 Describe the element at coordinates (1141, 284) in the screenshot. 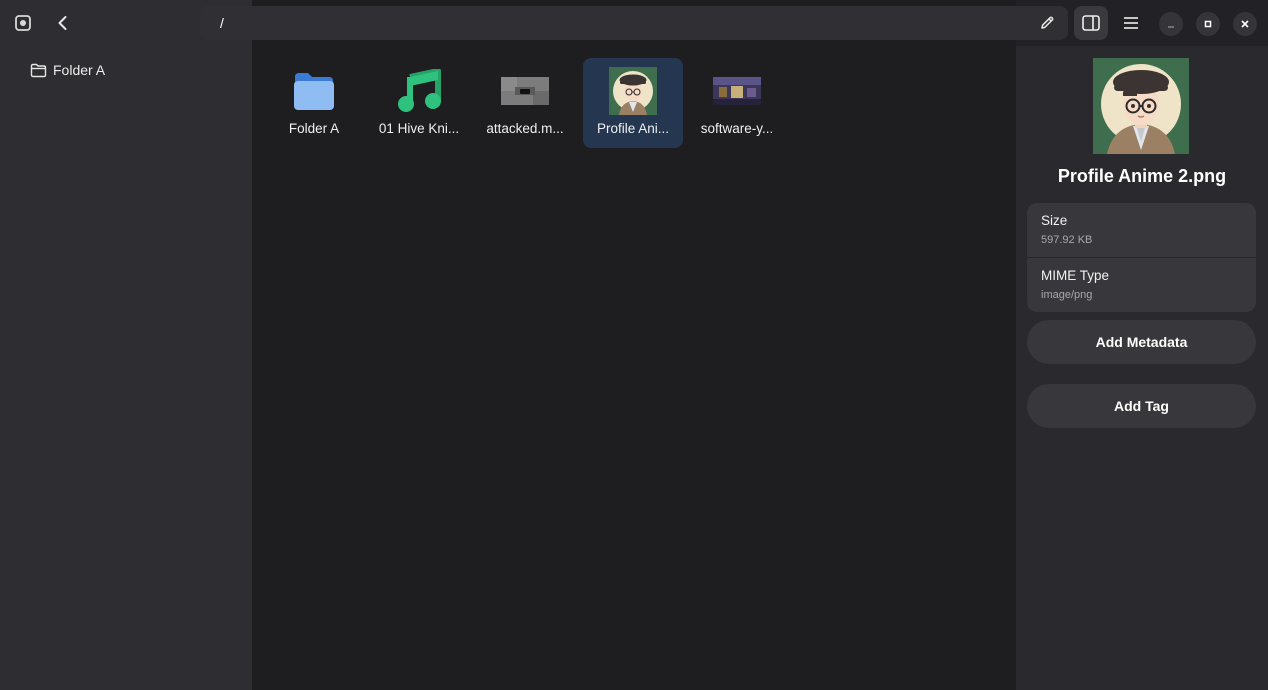

I see `property-row-mime-type: MIME Type image/png` at that location.